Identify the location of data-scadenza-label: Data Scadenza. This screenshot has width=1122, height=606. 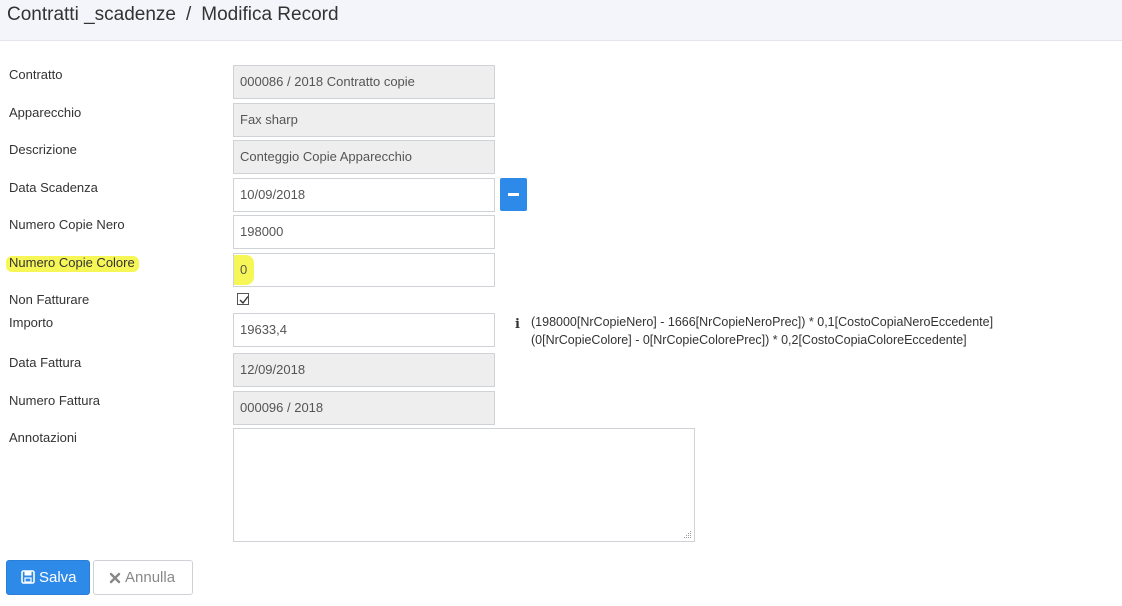
(53, 187).